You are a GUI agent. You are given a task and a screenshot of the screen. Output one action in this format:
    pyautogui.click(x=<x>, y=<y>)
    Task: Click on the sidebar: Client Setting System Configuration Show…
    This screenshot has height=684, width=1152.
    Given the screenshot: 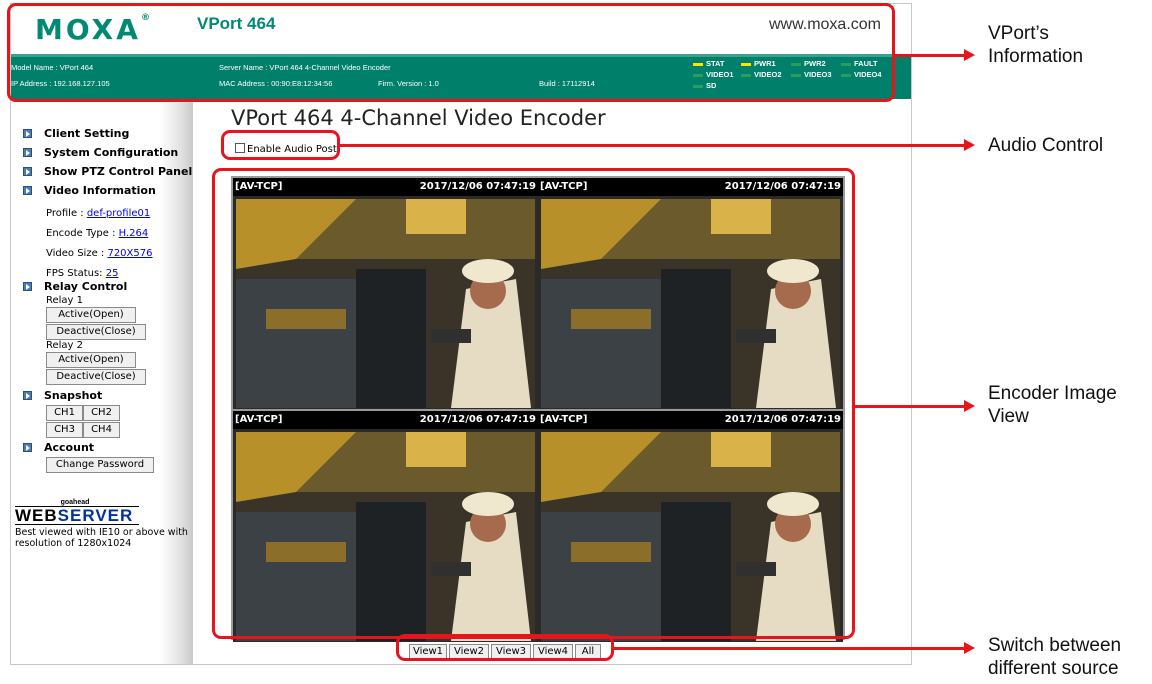 What is the action you would take?
    pyautogui.click(x=102, y=381)
    